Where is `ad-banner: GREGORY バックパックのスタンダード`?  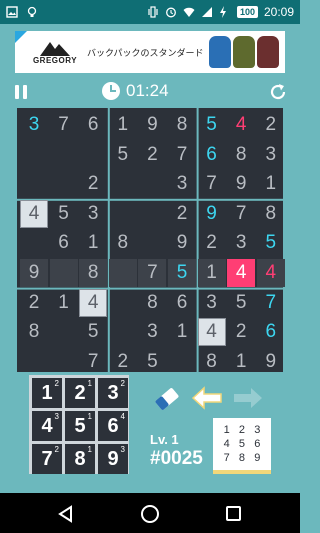
ad-banner: GREGORY バックパックのスタンダード is located at coordinates (150, 52).